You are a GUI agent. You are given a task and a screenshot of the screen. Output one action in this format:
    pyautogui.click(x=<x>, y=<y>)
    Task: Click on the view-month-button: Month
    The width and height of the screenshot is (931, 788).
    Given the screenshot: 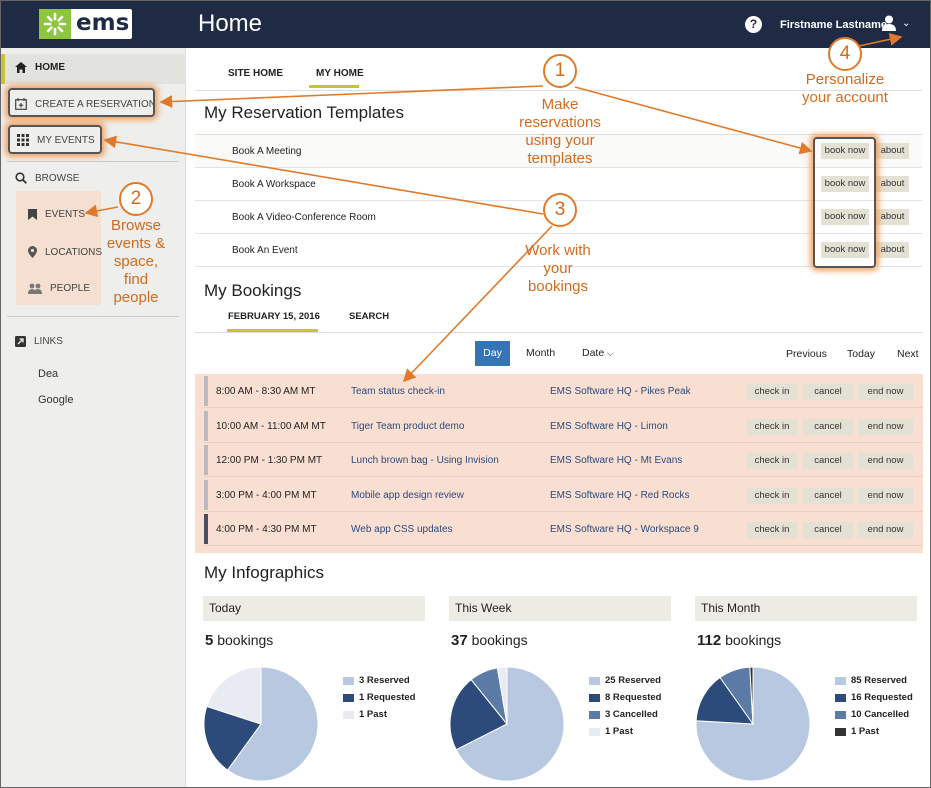 What is the action you would take?
    pyautogui.click(x=540, y=353)
    